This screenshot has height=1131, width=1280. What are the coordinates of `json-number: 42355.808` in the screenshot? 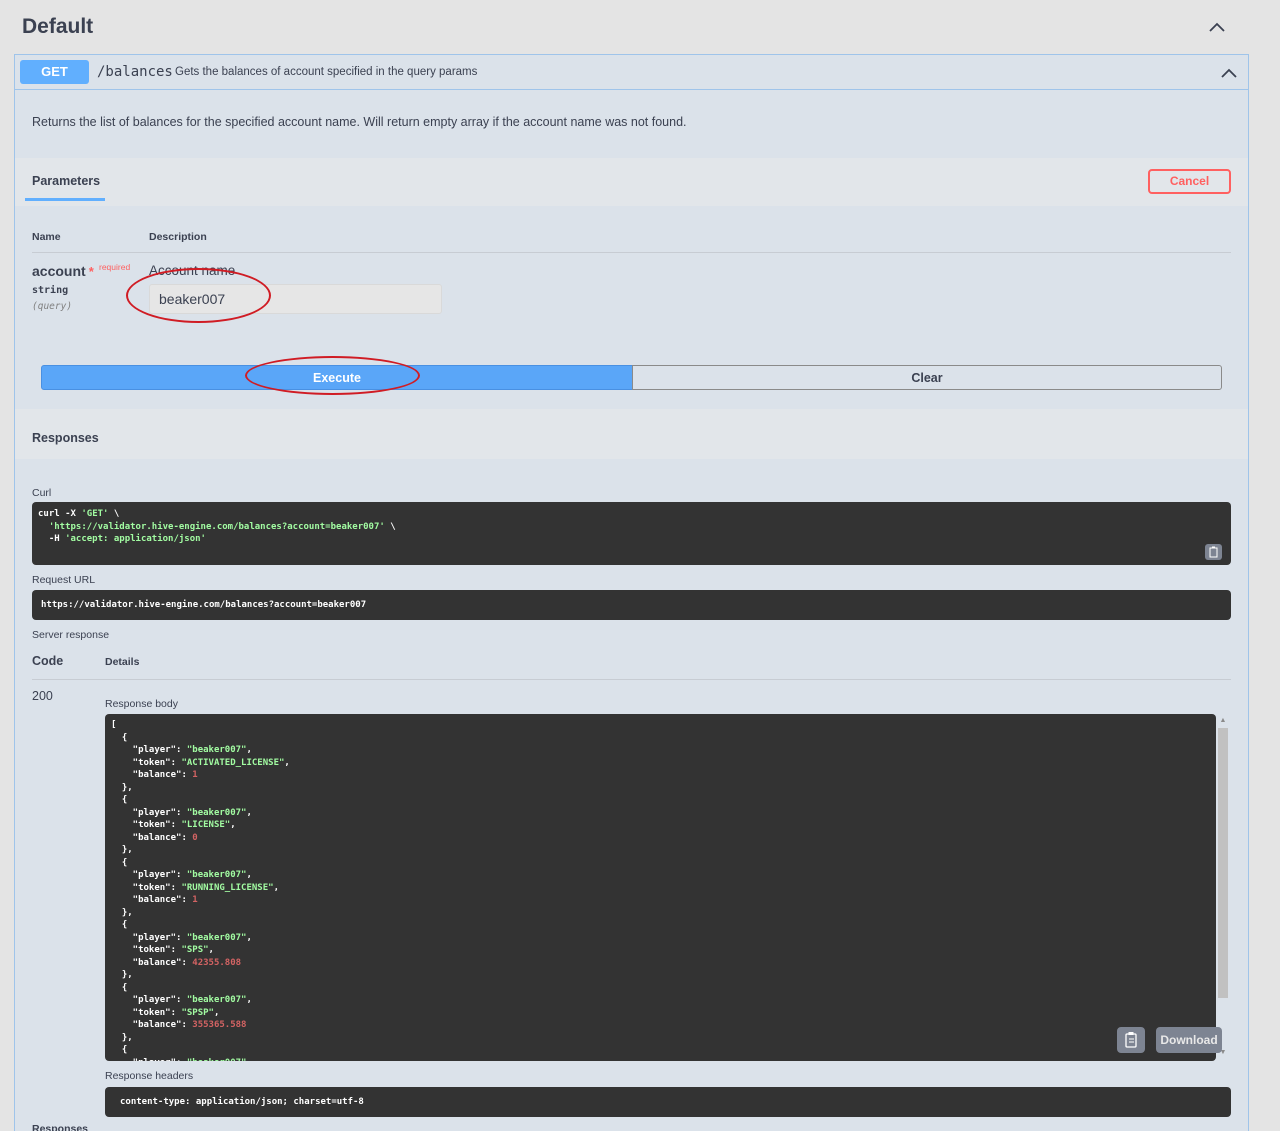 It's located at (217, 962).